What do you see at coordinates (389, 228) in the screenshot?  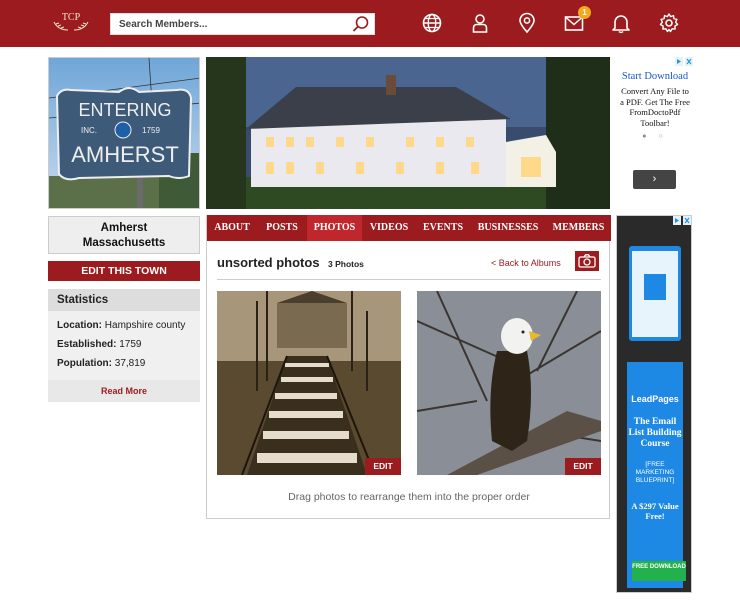 I see `tab-videos: VIDEOS` at bounding box center [389, 228].